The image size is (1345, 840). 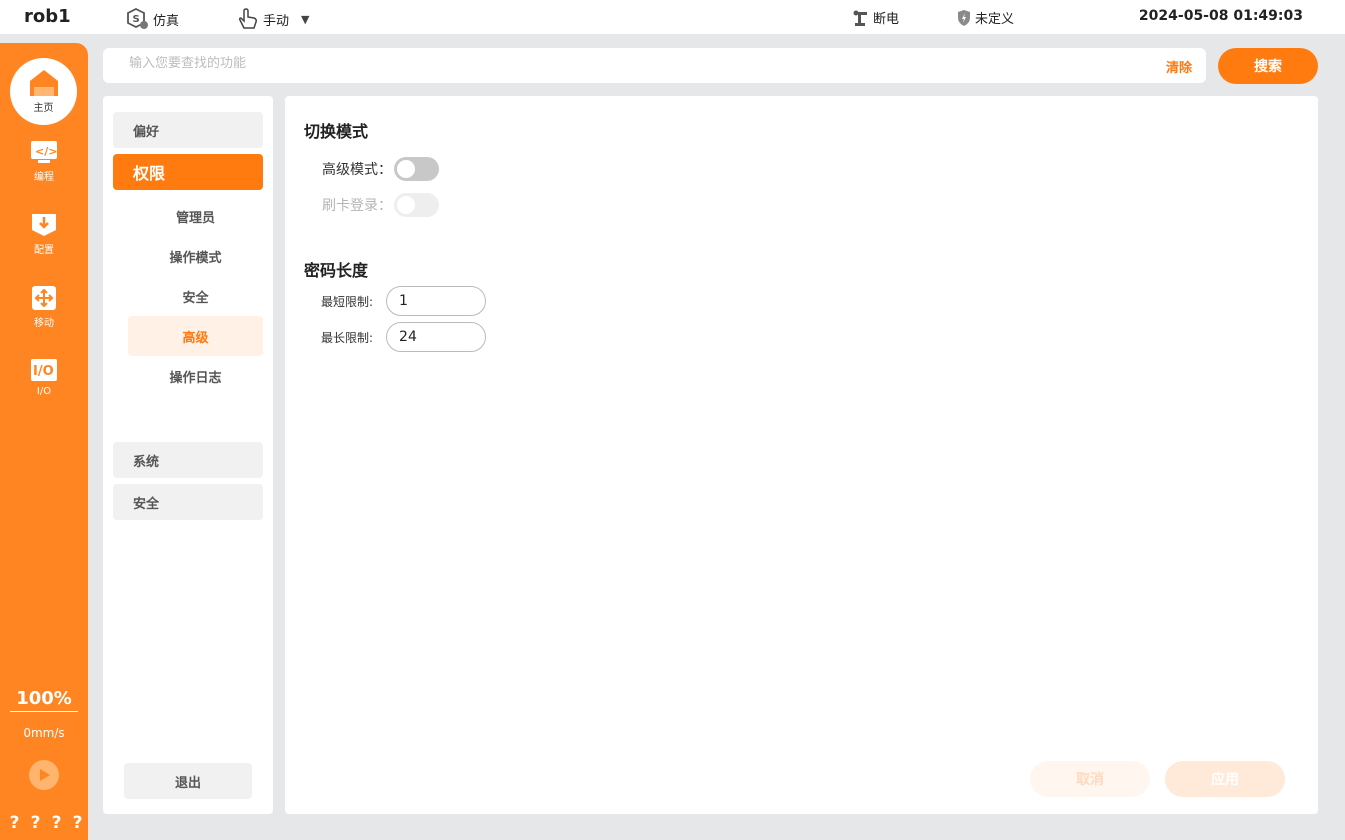 What do you see at coordinates (44, 225) in the screenshot?
I see `config-icon` at bounding box center [44, 225].